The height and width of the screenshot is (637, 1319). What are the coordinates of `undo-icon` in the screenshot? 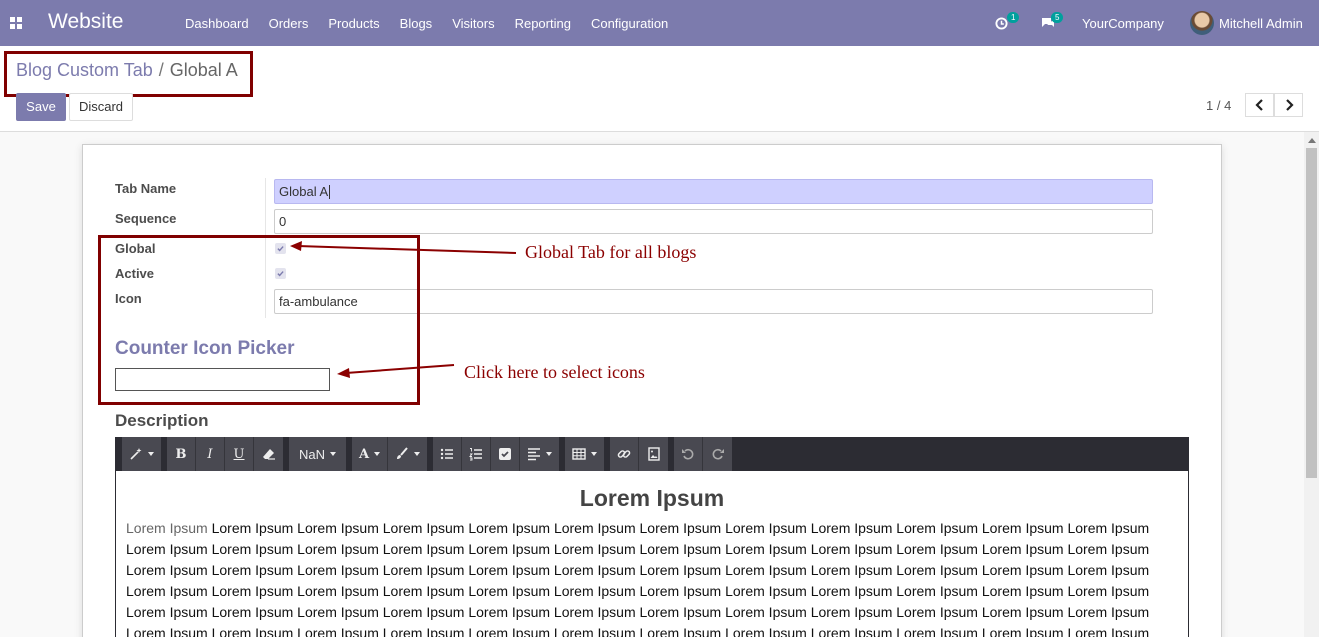 It's located at (688, 454).